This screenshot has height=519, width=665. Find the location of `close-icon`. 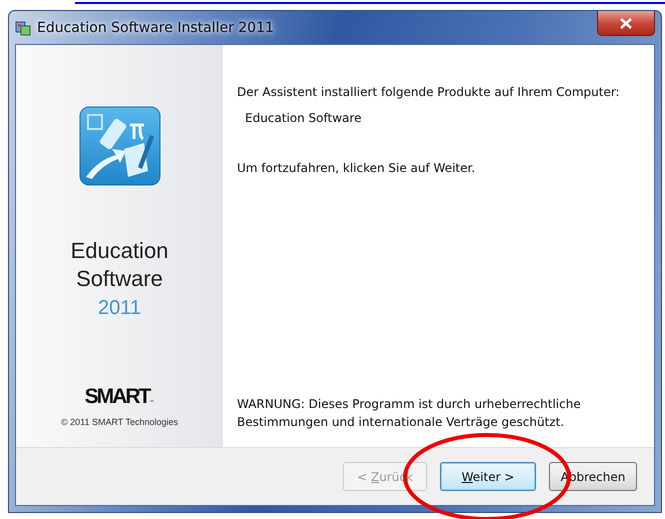

close-icon is located at coordinates (626, 23).